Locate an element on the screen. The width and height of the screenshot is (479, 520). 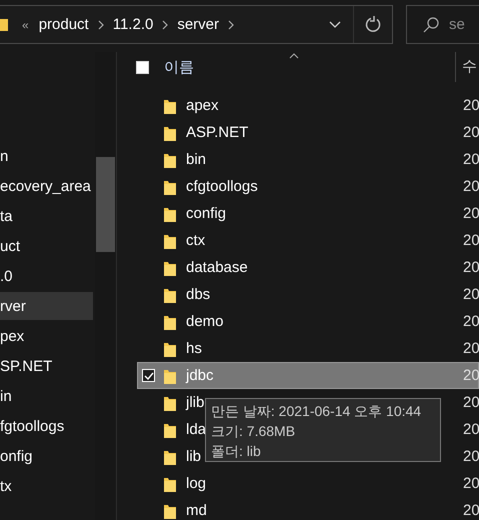
tooltip-line: 폴더: lib is located at coordinates (236, 451).